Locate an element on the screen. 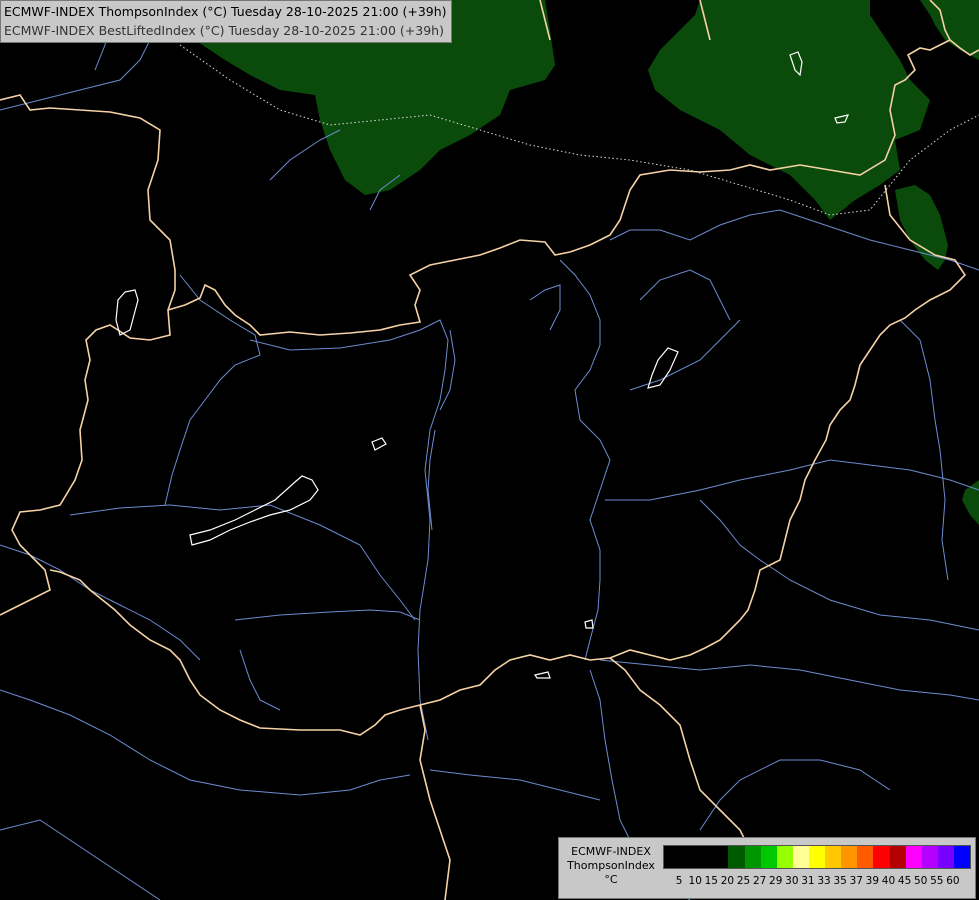  legend-tick-label: 45 is located at coordinates (904, 881).